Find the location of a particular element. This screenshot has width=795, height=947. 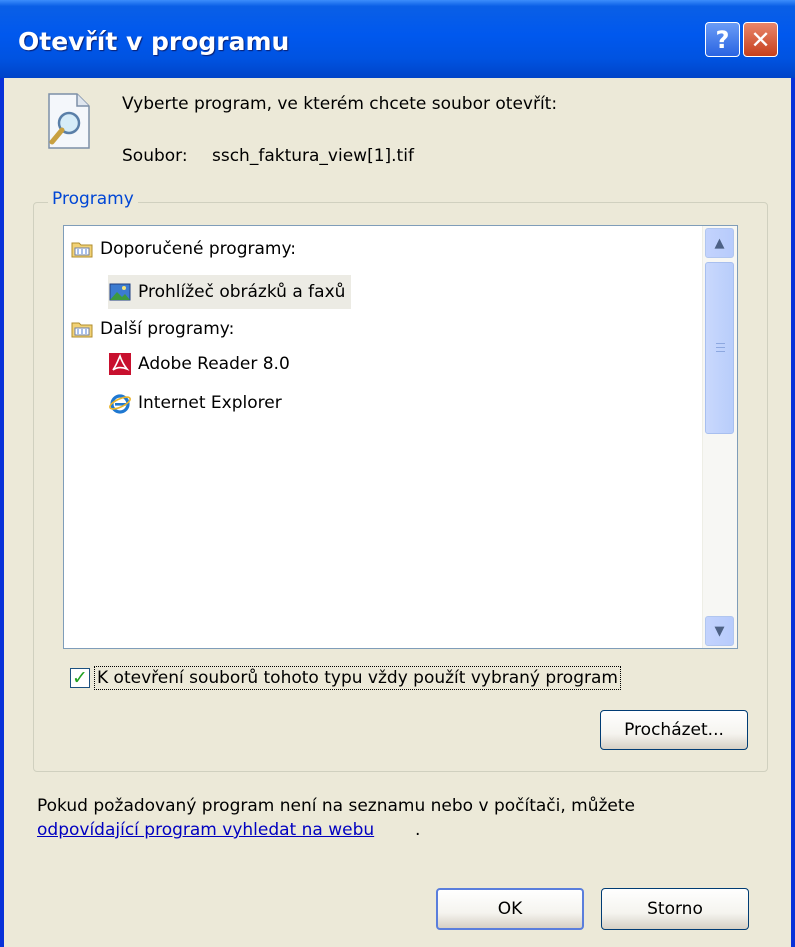

list-scrollbar: ▲ ▼ is located at coordinates (719, 437).